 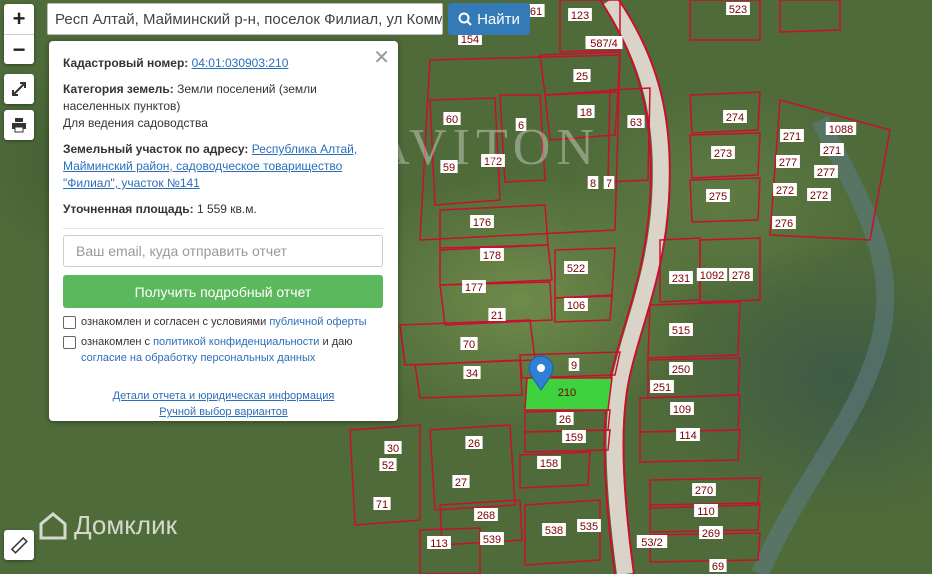 What do you see at coordinates (567, 393) in the screenshot?
I see `plot-label: 210` at bounding box center [567, 393].